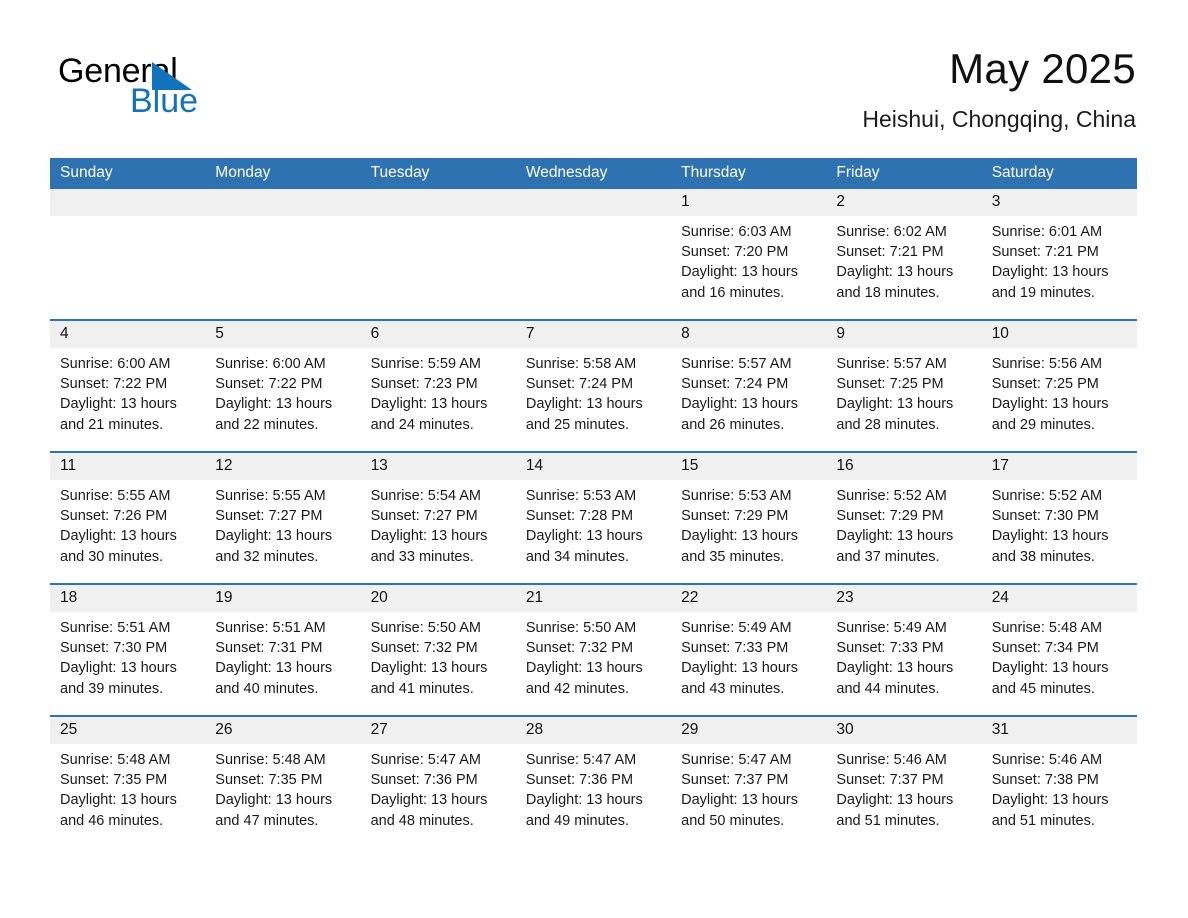 This screenshot has height=918, width=1188. What do you see at coordinates (891, 232) in the screenshot?
I see `sunrise-text: Sunrise: 6:02 AM` at bounding box center [891, 232].